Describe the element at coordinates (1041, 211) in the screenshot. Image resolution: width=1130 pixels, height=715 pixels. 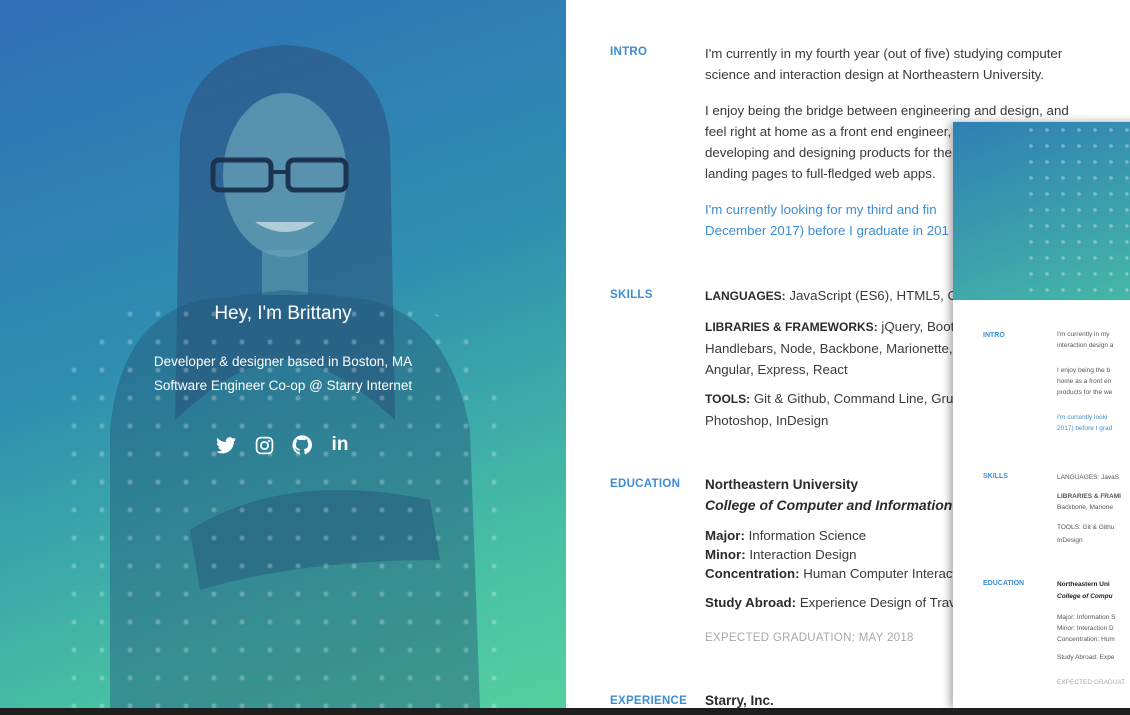
I see `thumbnail-hero` at that location.